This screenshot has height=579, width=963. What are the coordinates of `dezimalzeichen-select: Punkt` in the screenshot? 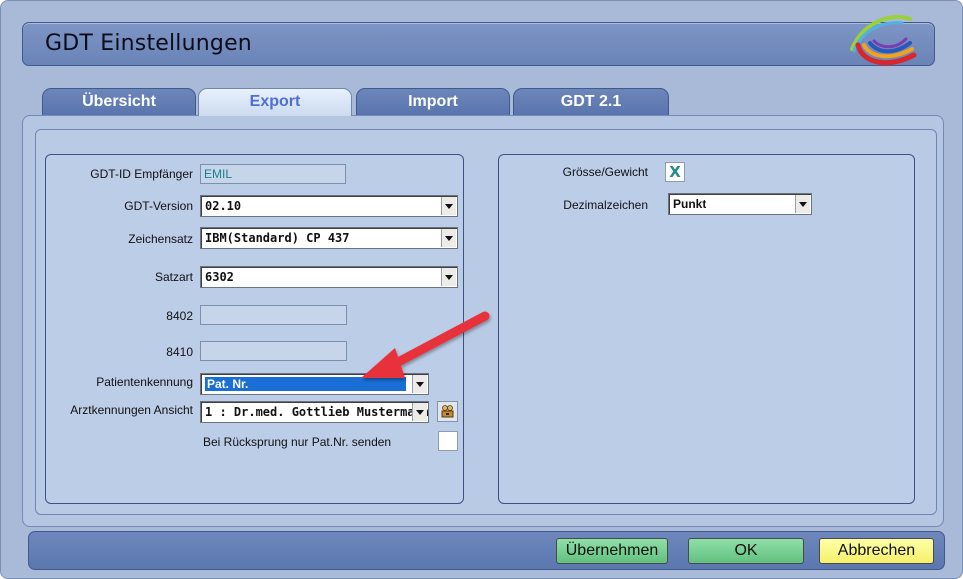 It's located at (740, 204).